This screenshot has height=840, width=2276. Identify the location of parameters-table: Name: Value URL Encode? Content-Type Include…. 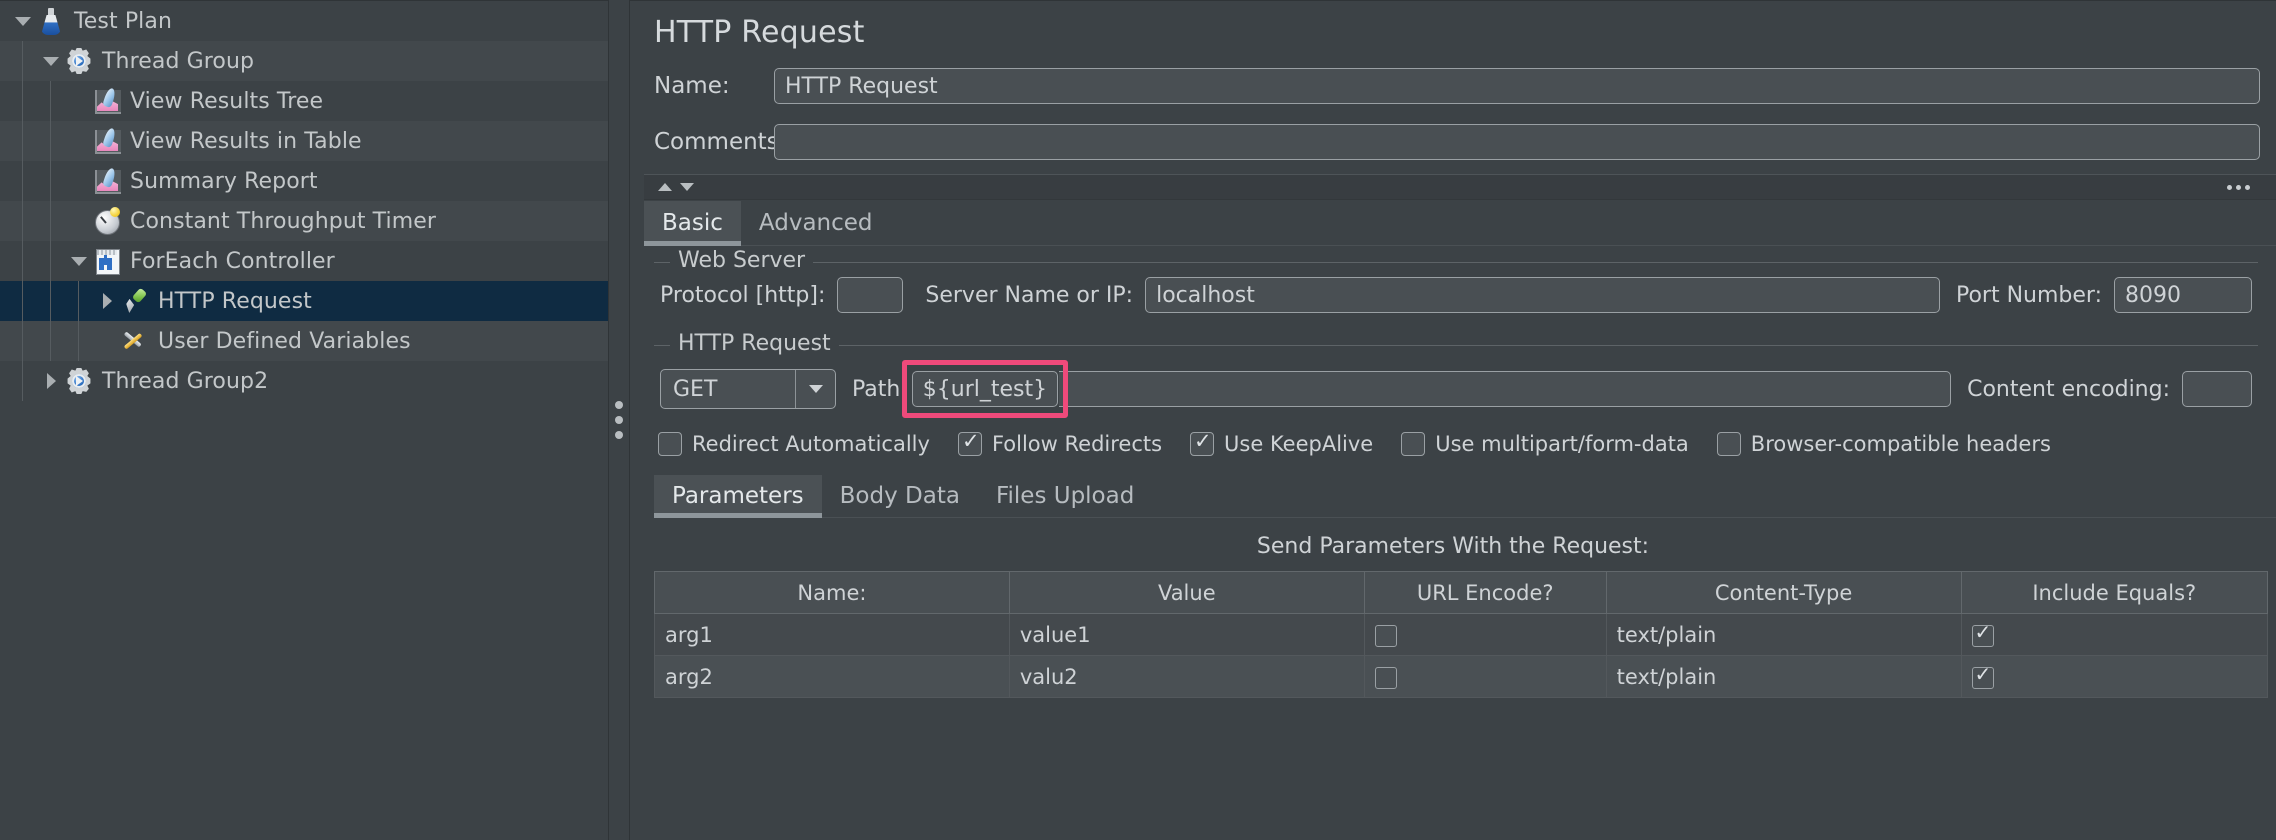
(1461, 634).